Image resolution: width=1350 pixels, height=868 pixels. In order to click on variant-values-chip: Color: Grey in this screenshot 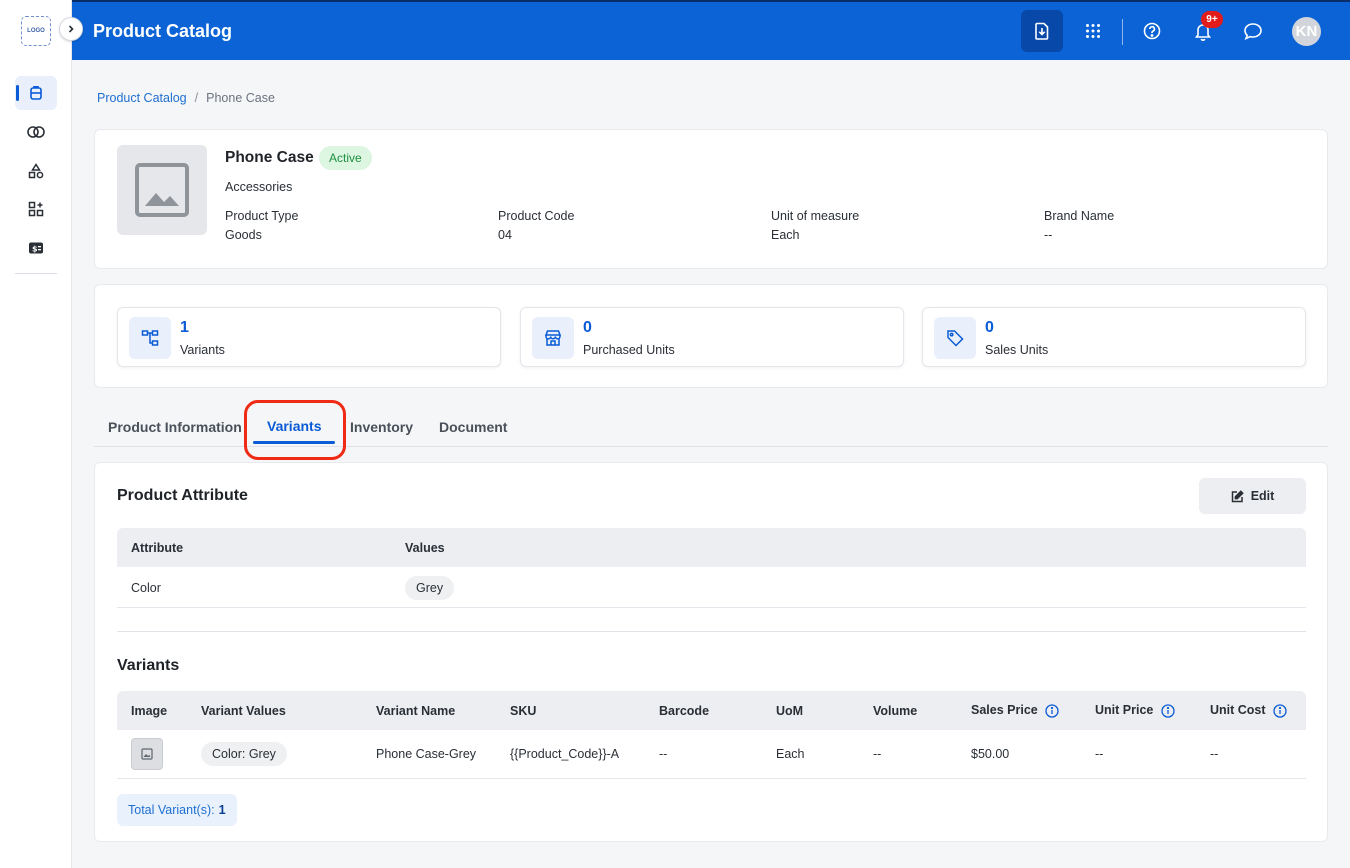, I will do `click(244, 754)`.